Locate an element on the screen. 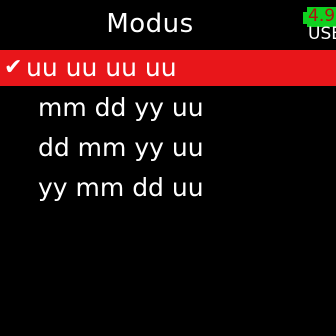 This screenshot has width=336, height=336. menu-item-label: yy mm dd uu is located at coordinates (121, 187).